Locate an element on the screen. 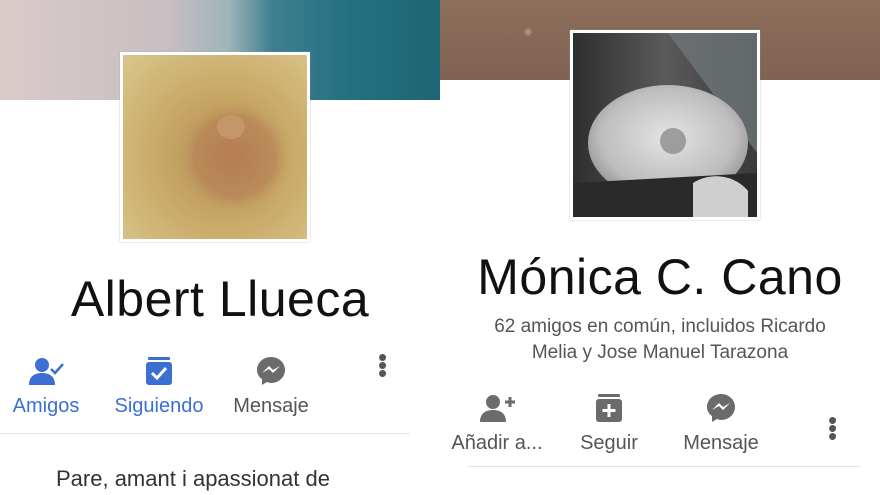 The width and height of the screenshot is (880, 495). profile-bio: Pare, amant i apassionat de is located at coordinates (193, 478).